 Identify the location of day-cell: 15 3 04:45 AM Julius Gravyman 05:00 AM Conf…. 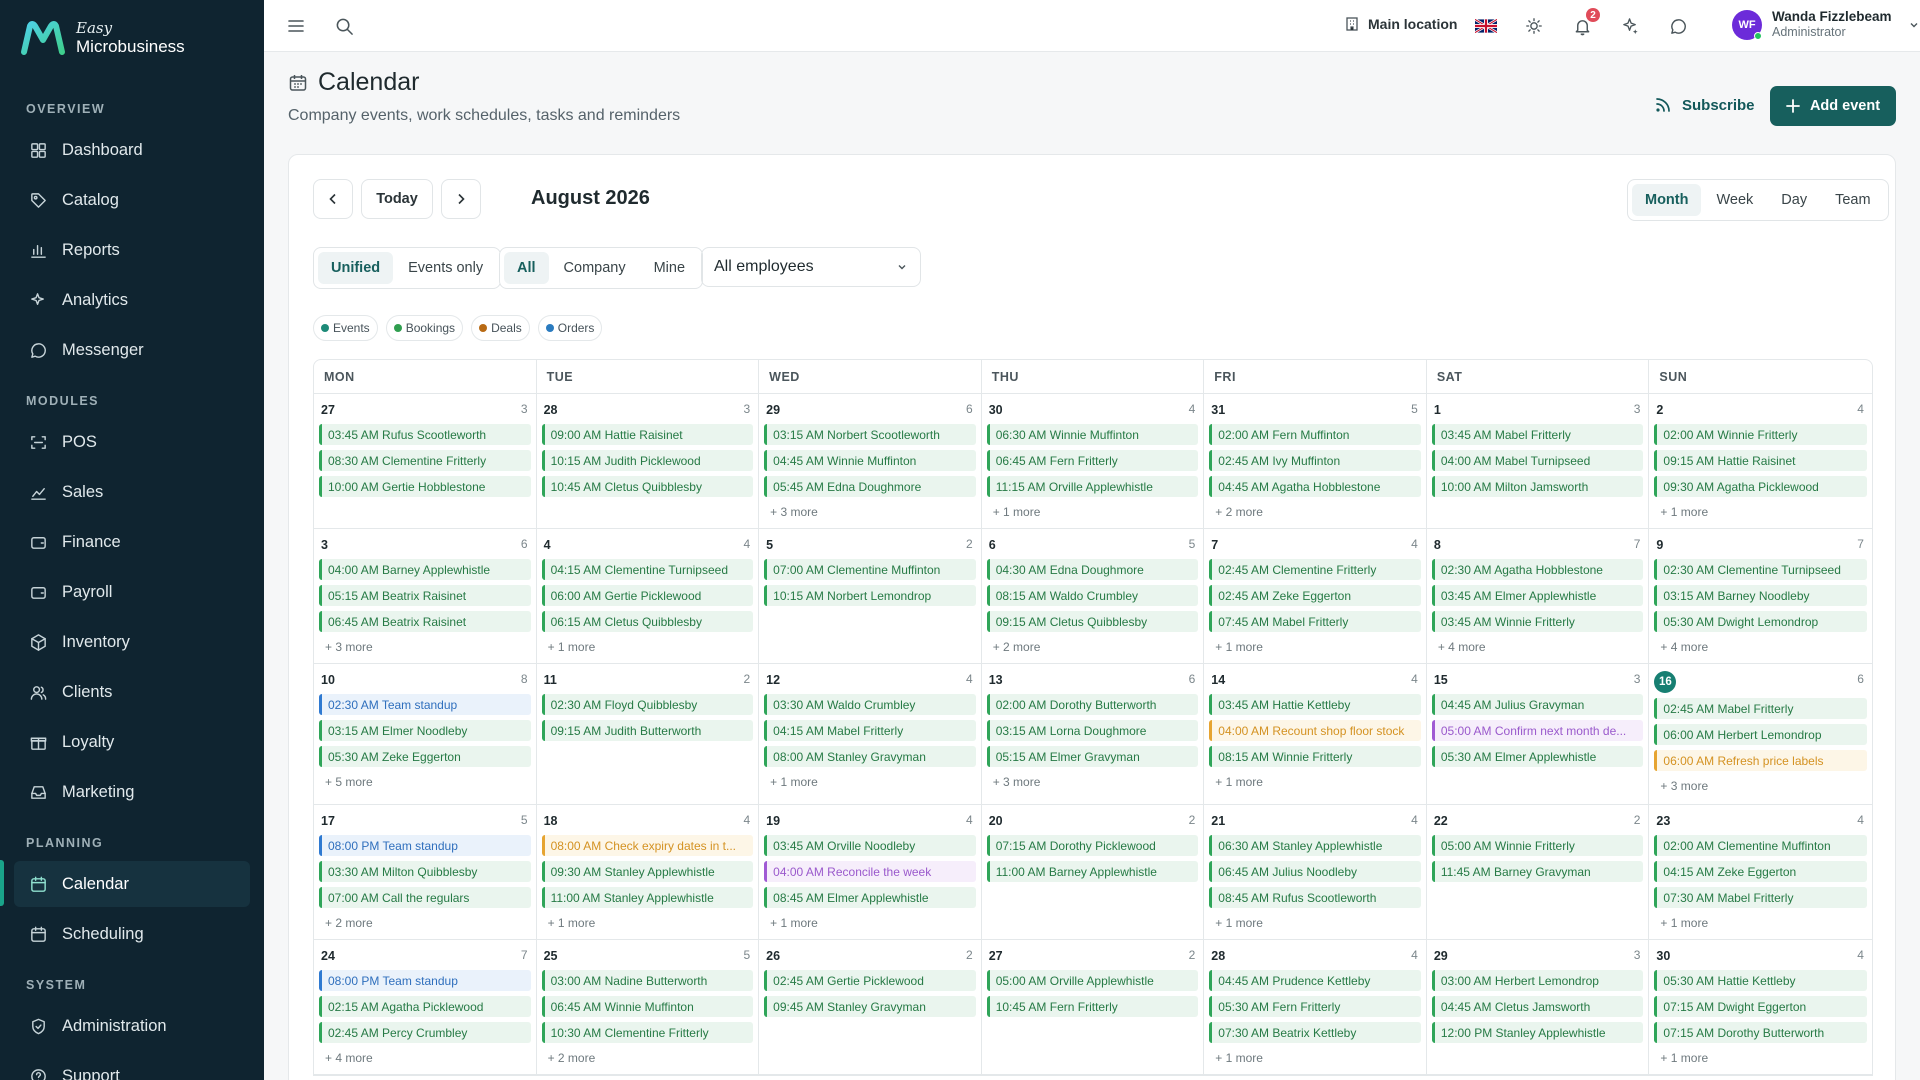
(1538, 734).